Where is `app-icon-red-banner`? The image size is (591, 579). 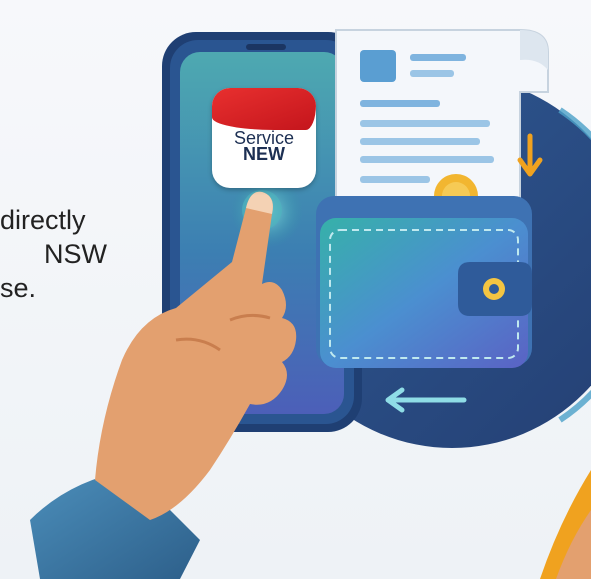 app-icon-red-banner is located at coordinates (264, 109).